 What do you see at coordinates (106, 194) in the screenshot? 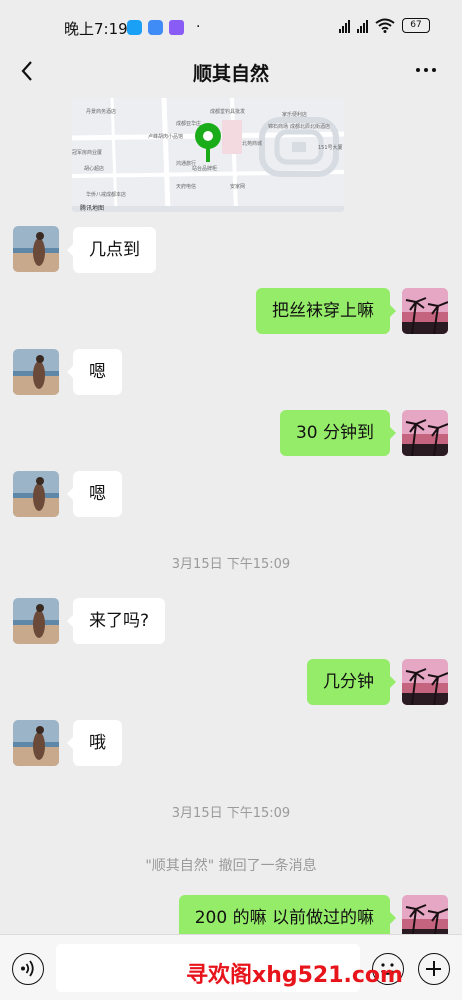
I see `map-label: 华侨八戒成都本店` at bounding box center [106, 194].